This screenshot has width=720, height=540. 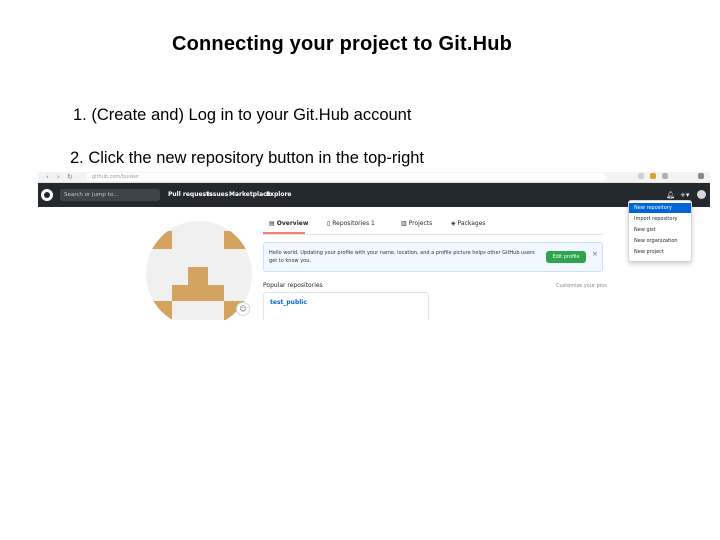 I want to click on tab-count: 1, so click(x=373, y=223).